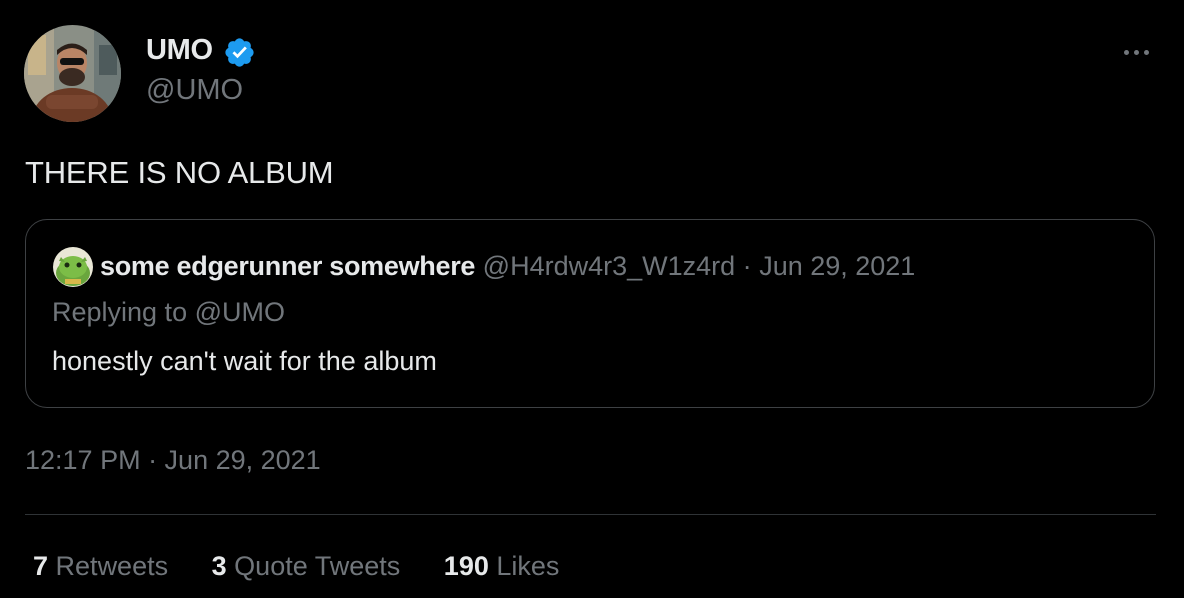 The width and height of the screenshot is (1184, 598). I want to click on author-handle: @UMO, so click(194, 90).